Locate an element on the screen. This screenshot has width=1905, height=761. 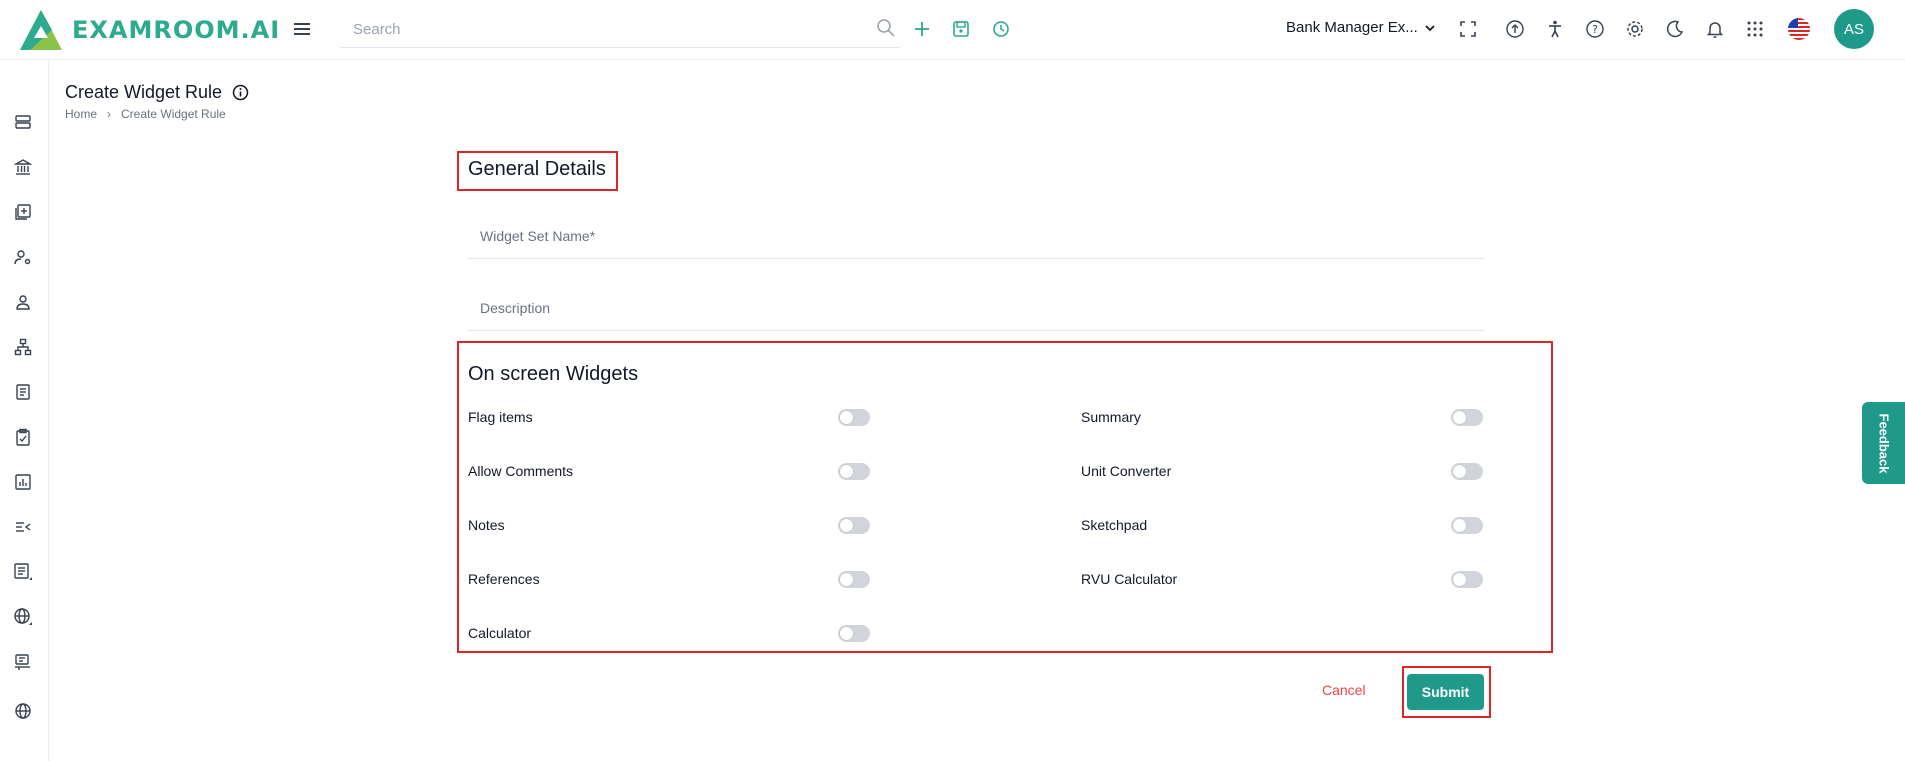
sidebar-item-users is located at coordinates (23, 302).